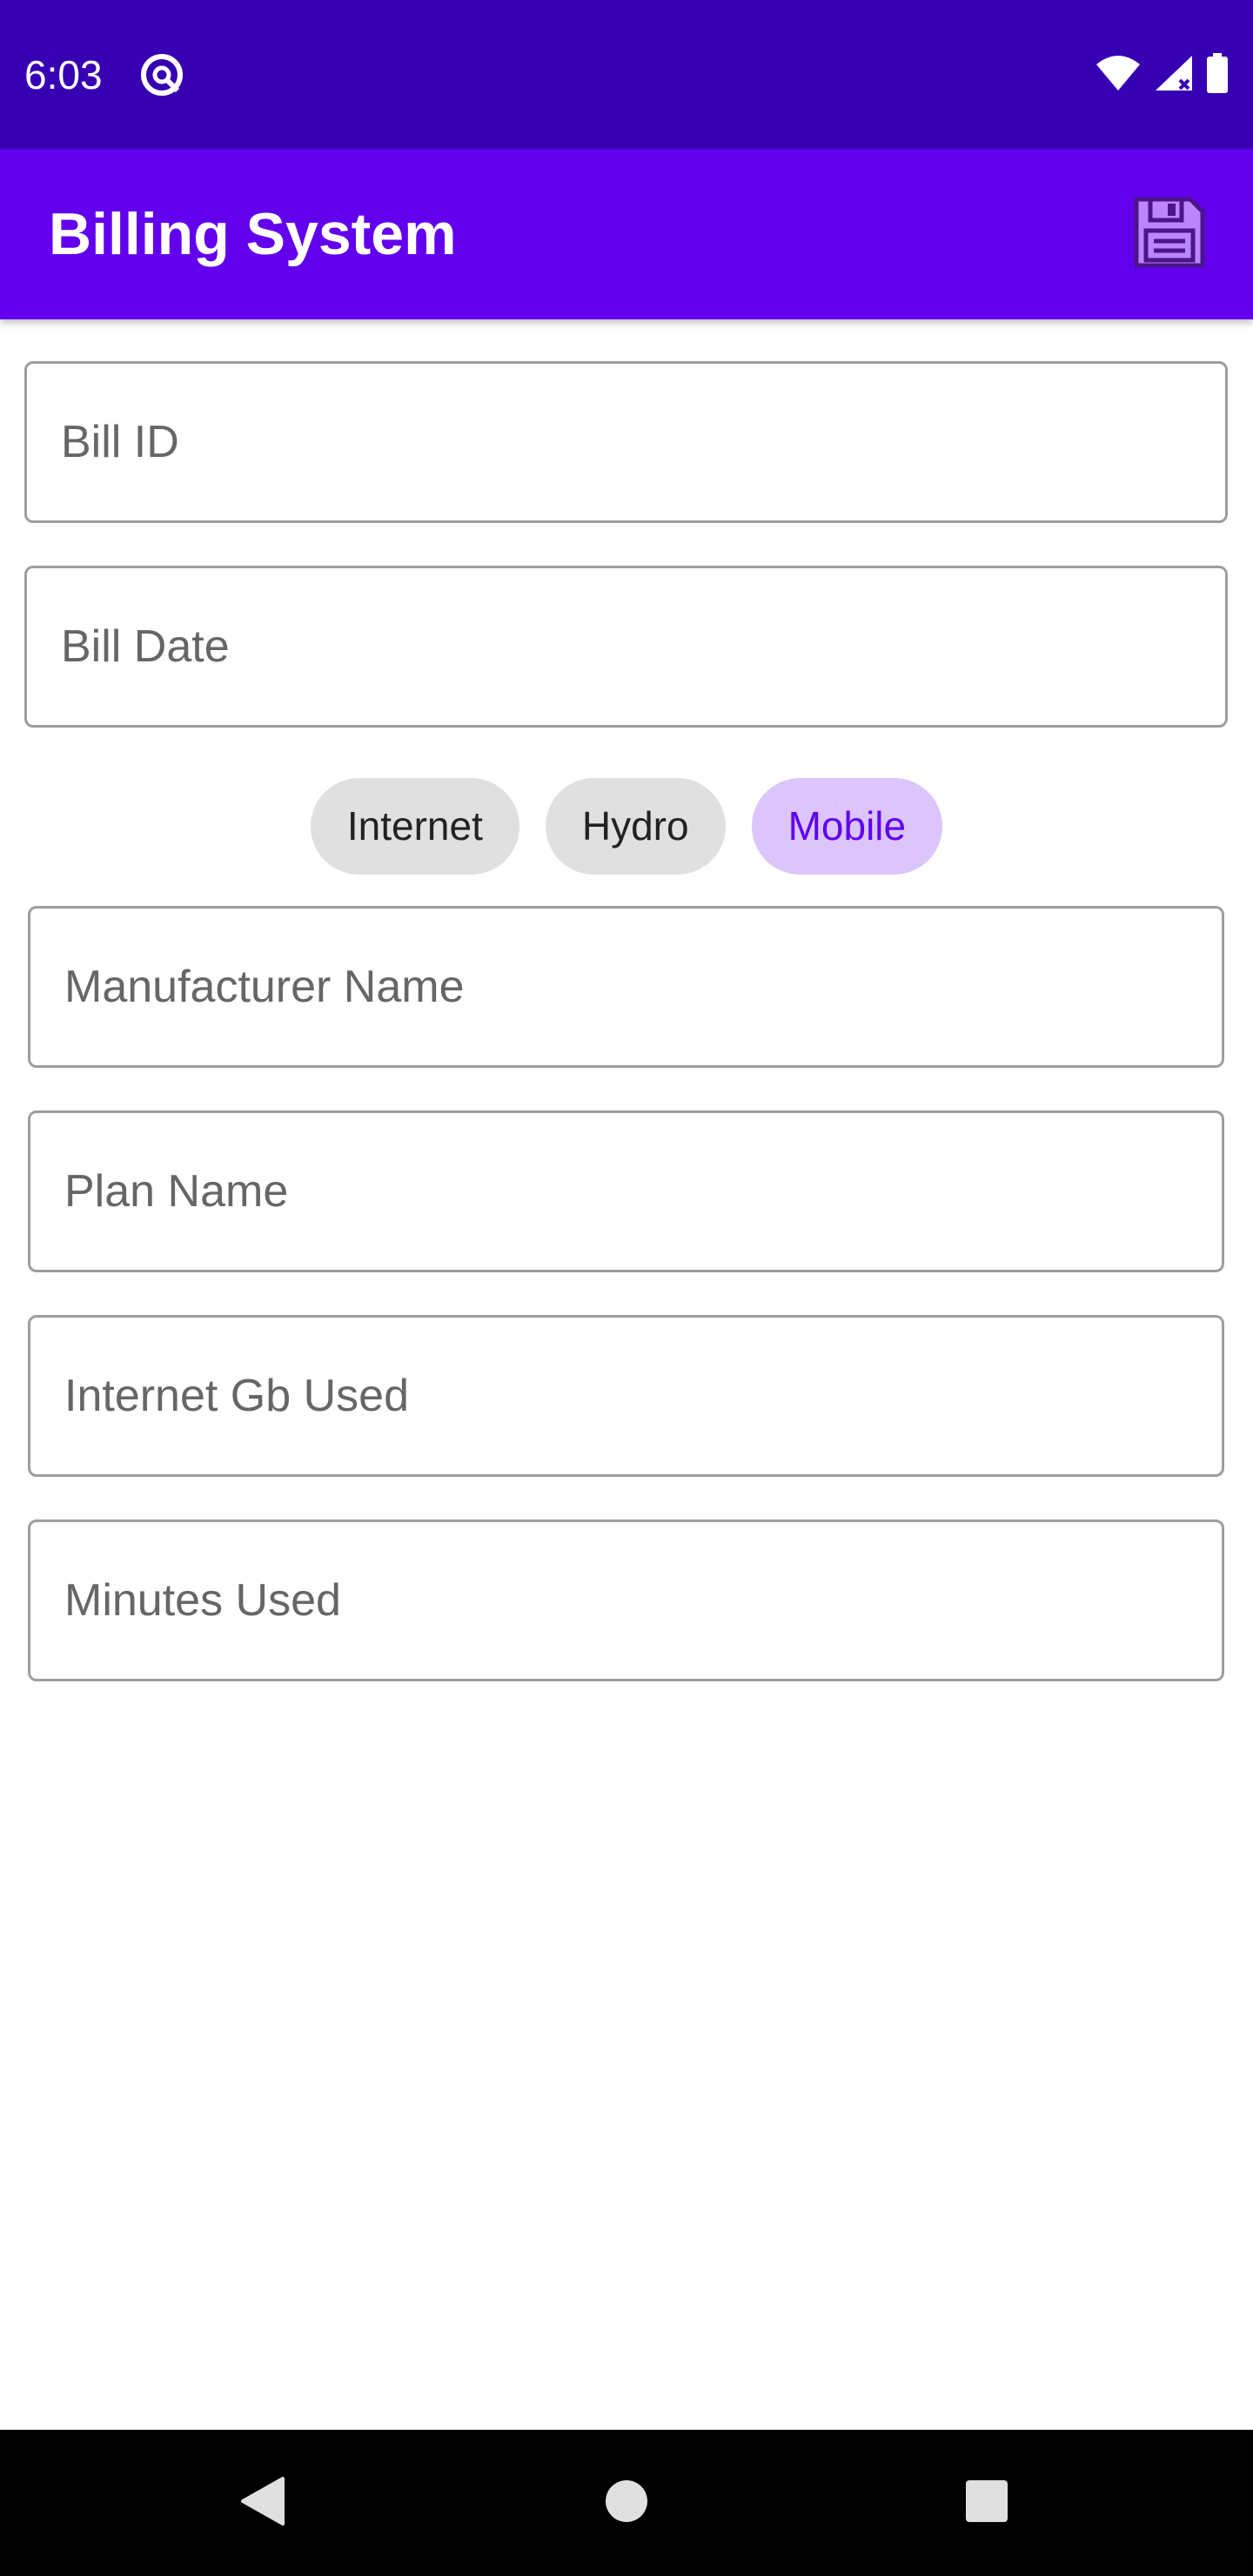 The image size is (1253, 2576). What do you see at coordinates (1174, 75) in the screenshot?
I see `cell-signal-icon` at bounding box center [1174, 75].